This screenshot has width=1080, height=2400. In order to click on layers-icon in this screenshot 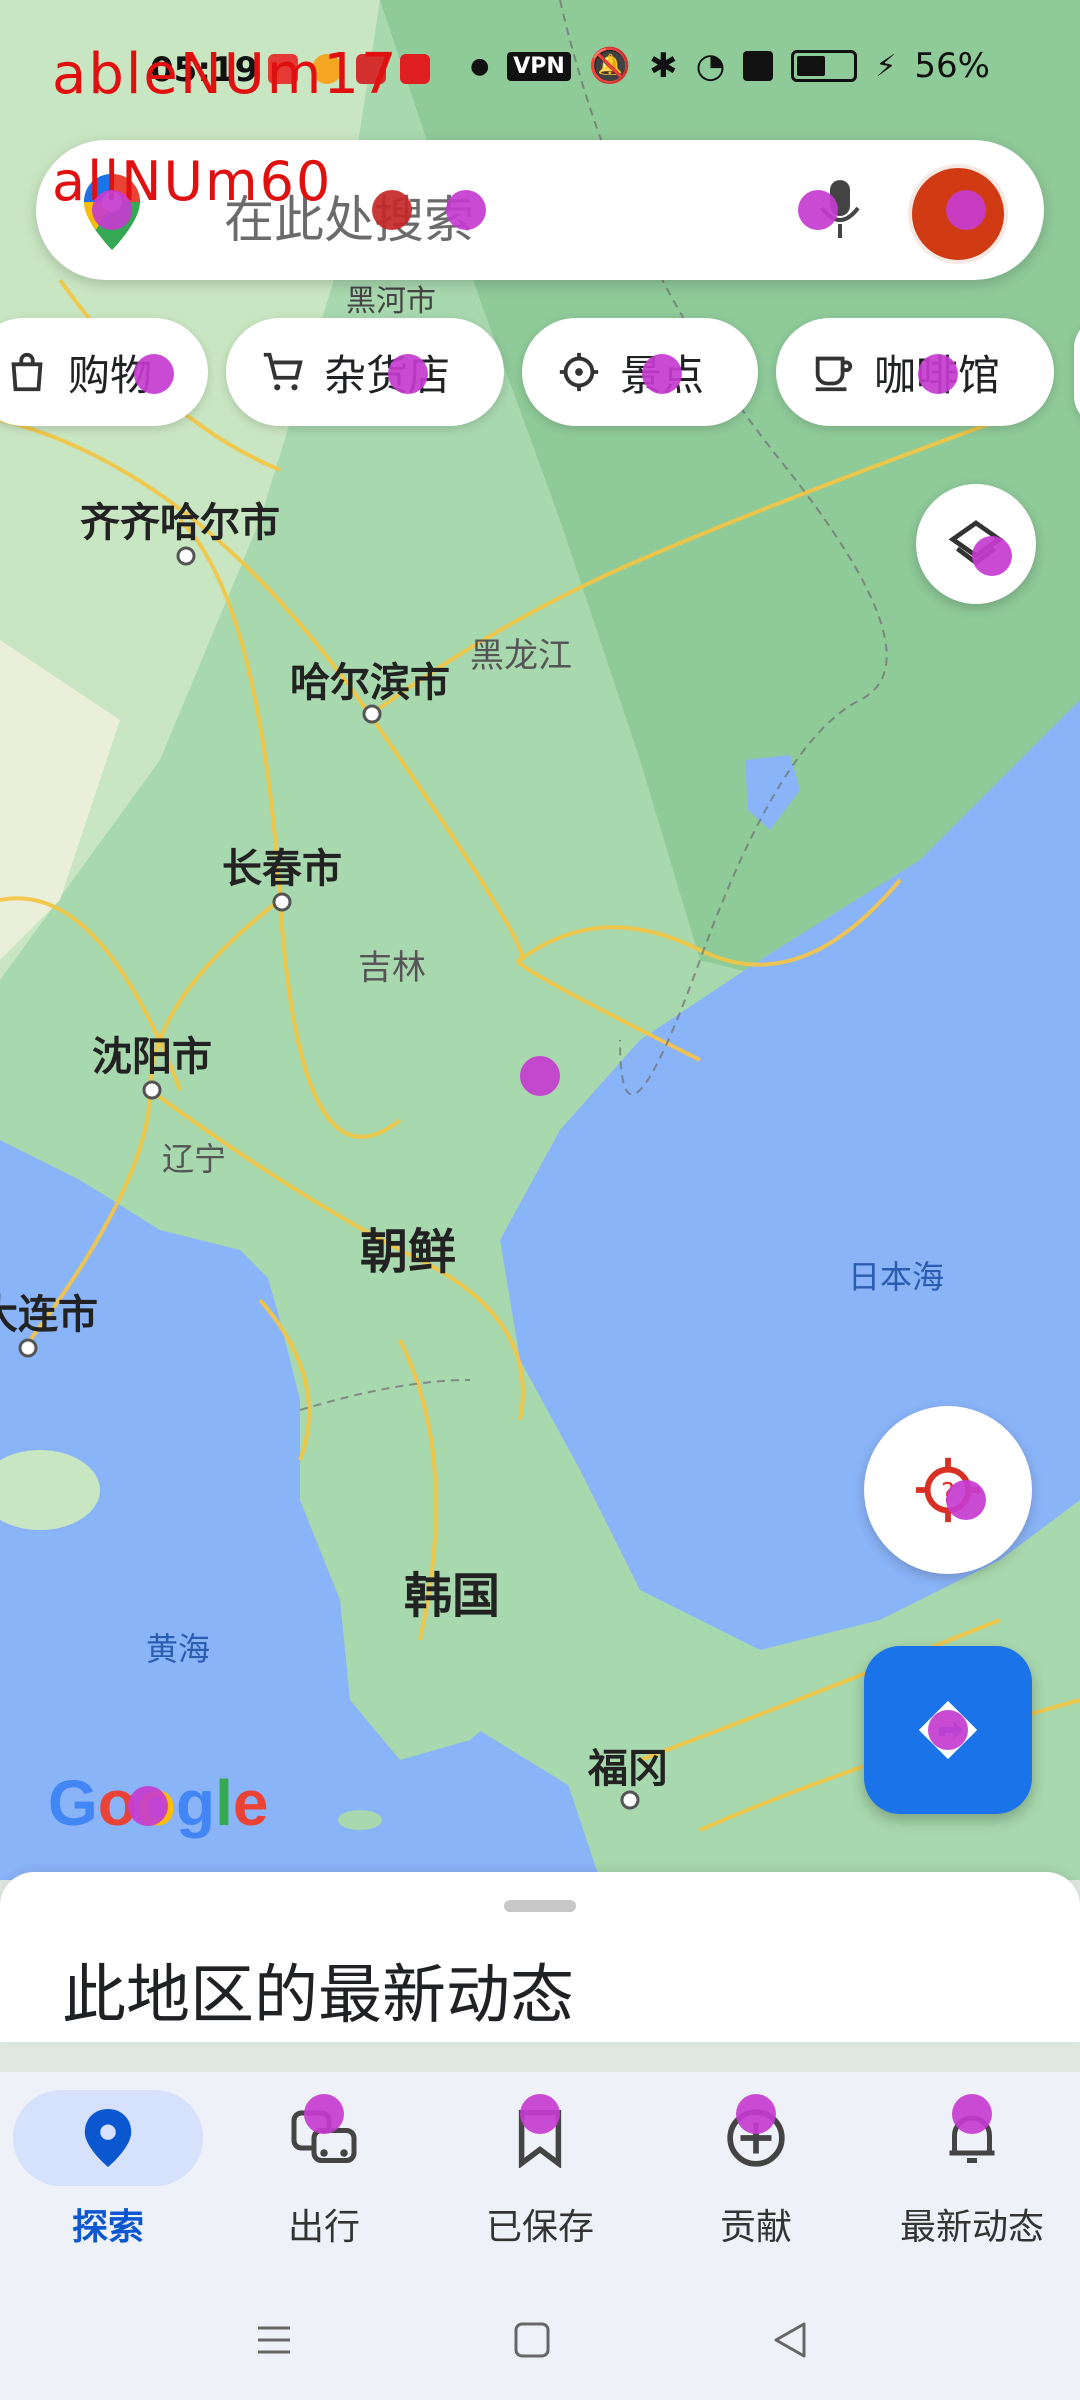, I will do `click(976, 543)`.